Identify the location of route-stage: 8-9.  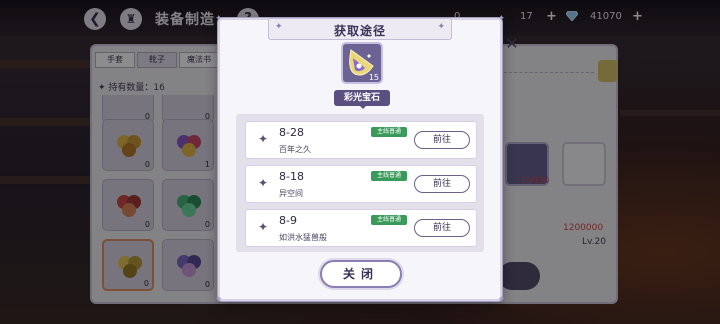
(288, 220).